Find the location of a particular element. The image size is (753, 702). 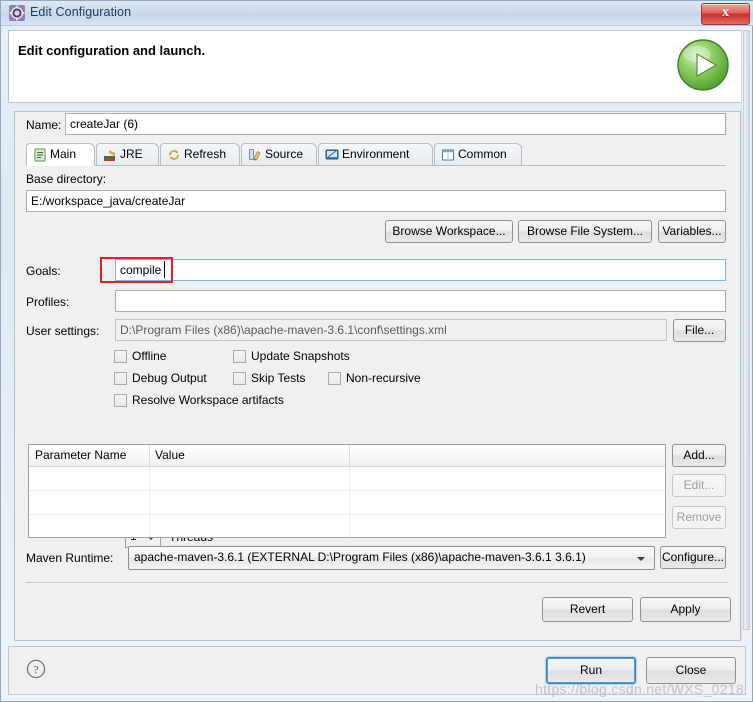

checkbox-update-snapshots is located at coordinates (239, 356).